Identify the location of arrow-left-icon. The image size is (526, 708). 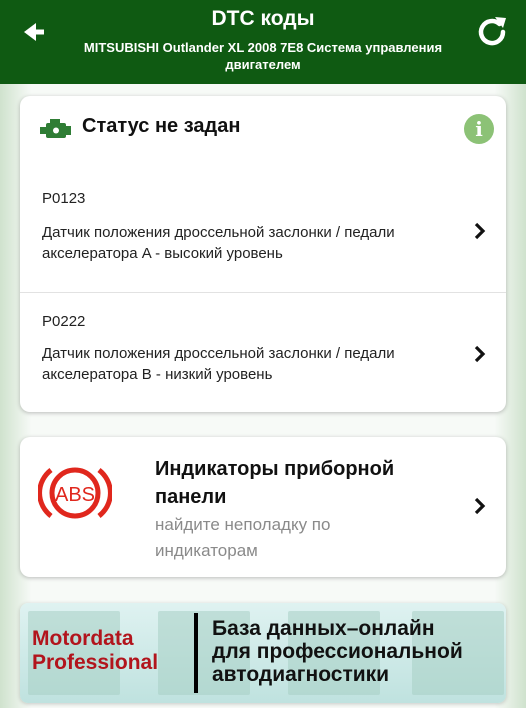
(34, 32).